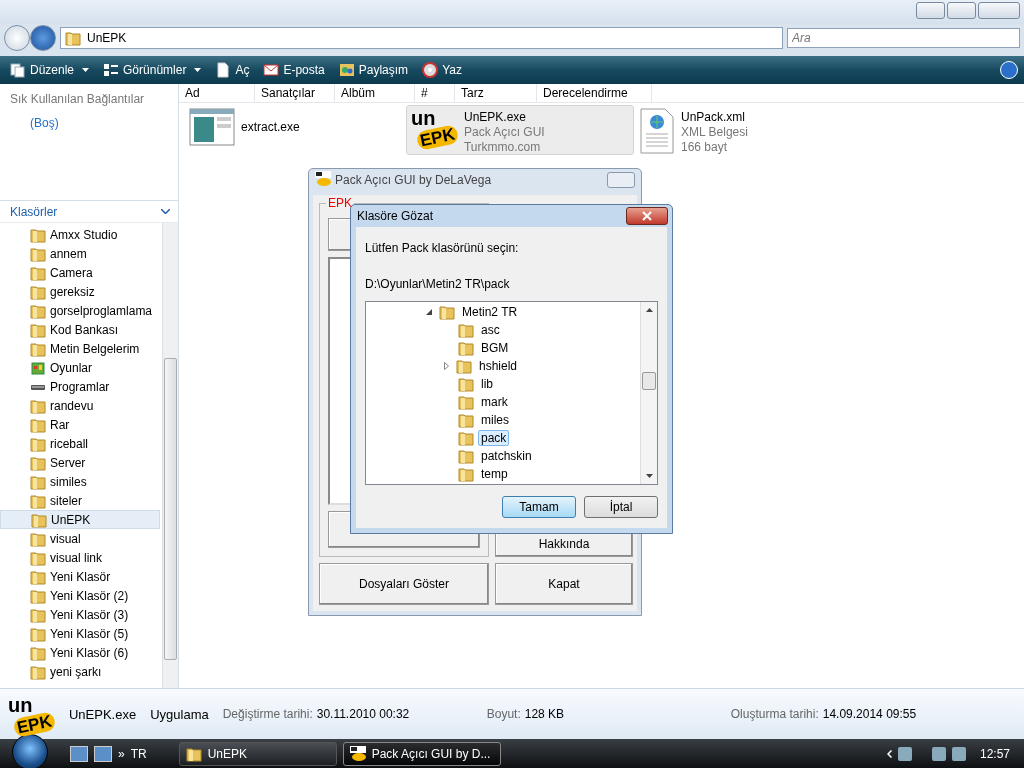 The width and height of the screenshot is (1024, 768). What do you see at coordinates (495, 420) in the screenshot?
I see `tree-item: miles` at bounding box center [495, 420].